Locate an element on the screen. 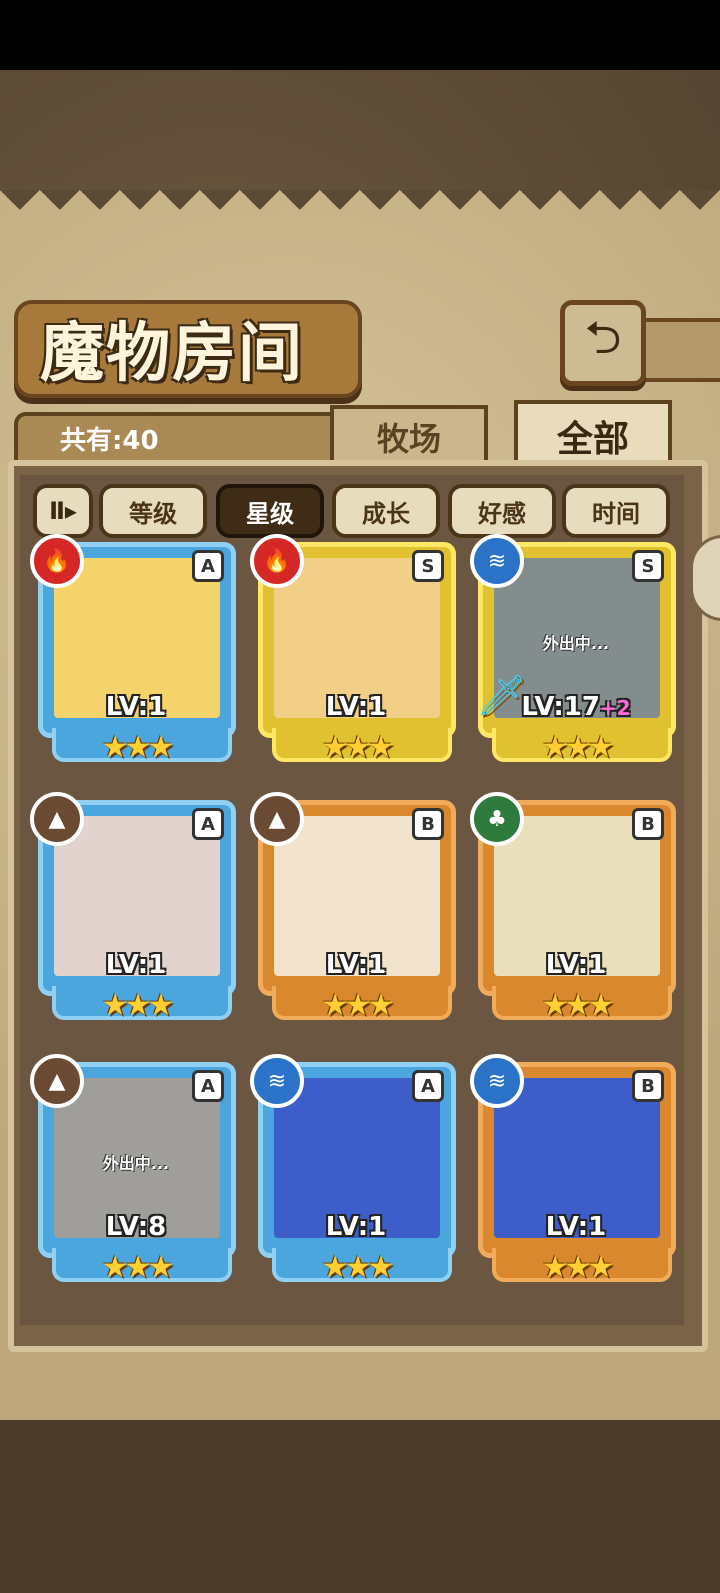  sort-level-button: 等级 is located at coordinates (153, 511).